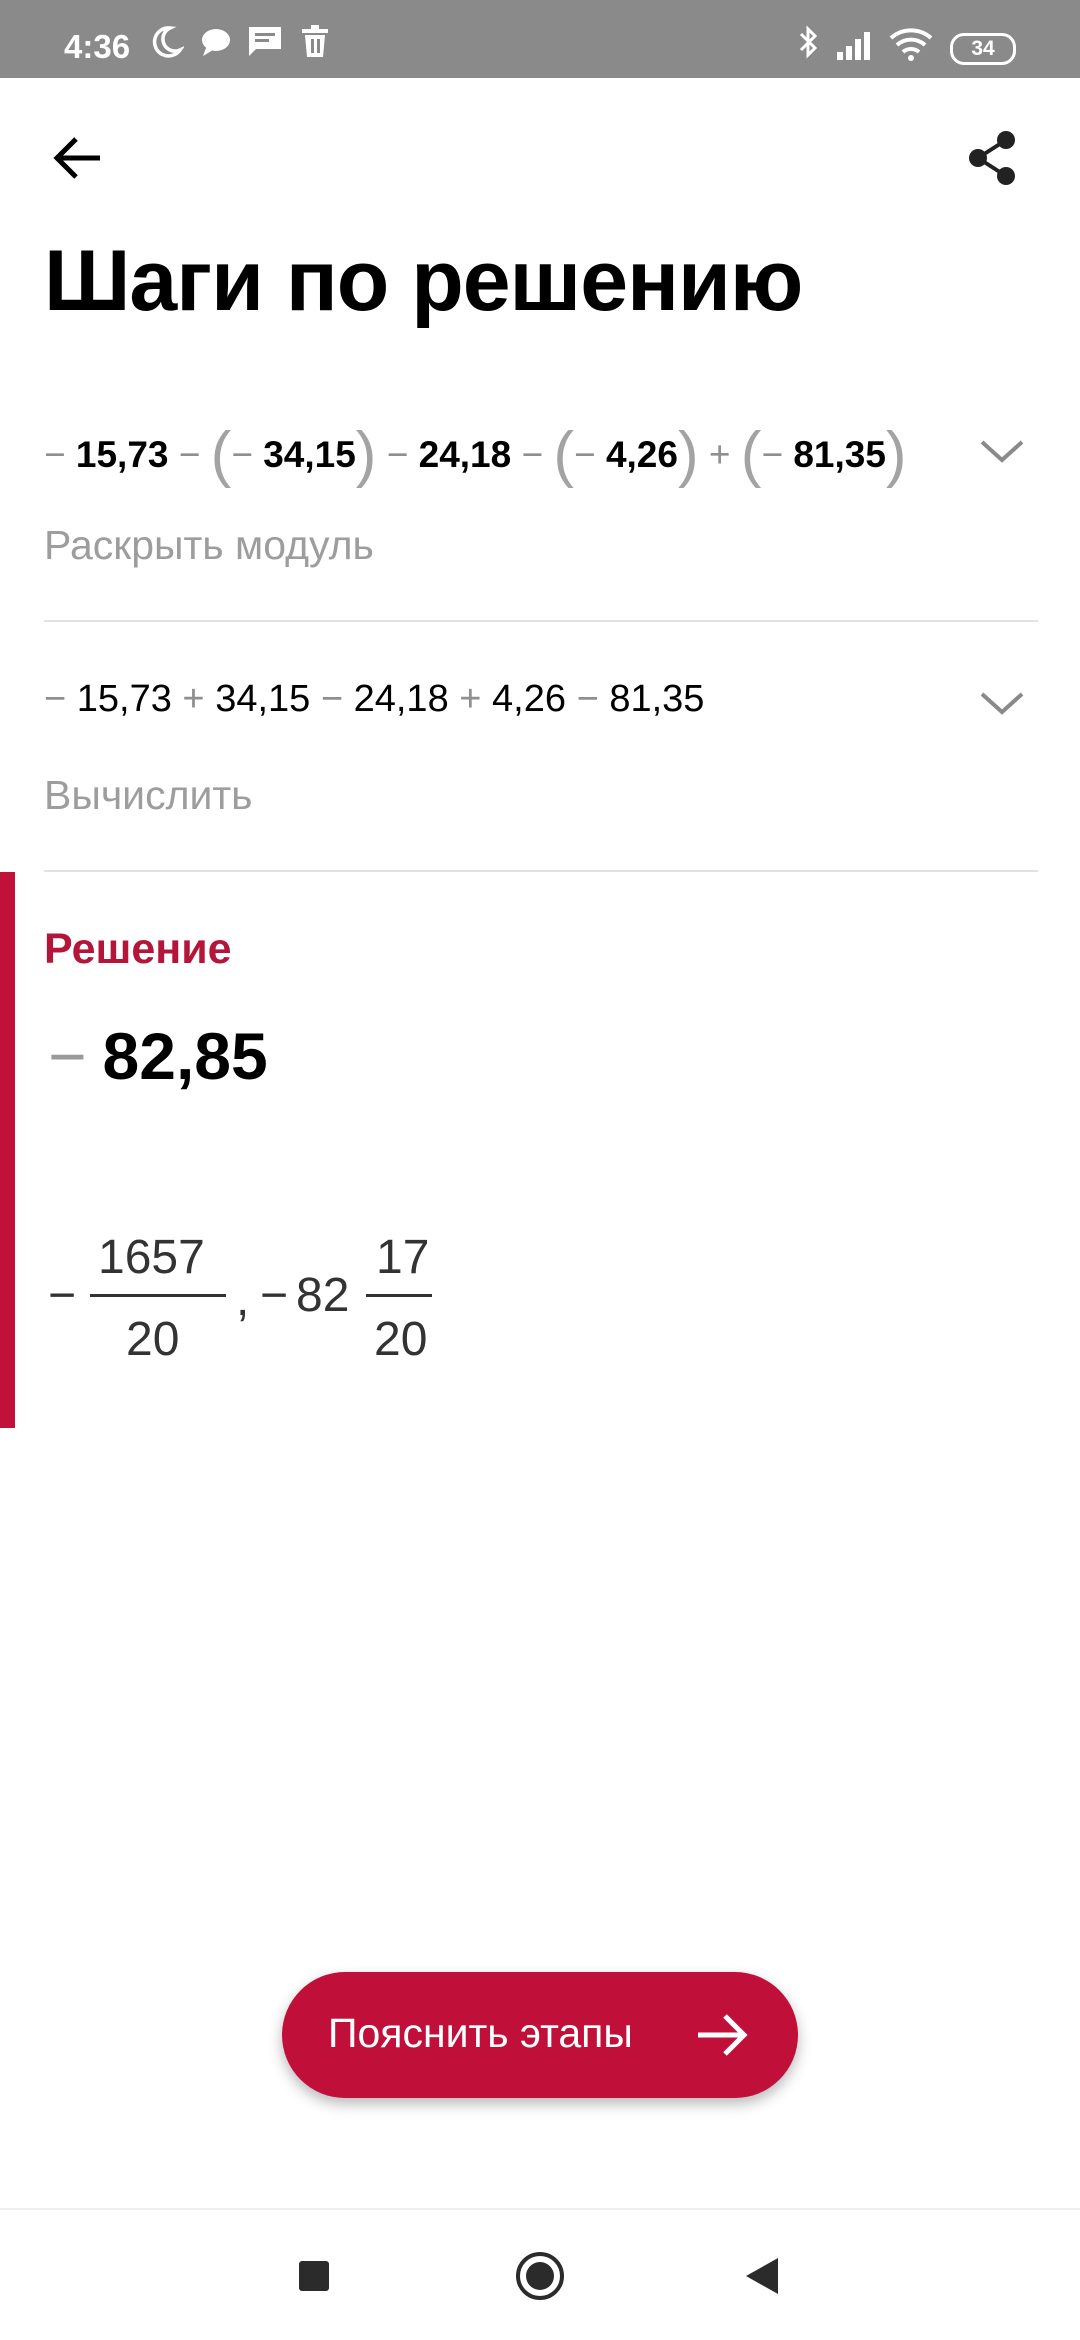 This screenshot has width=1080, height=2340. Describe the element at coordinates (403, 1257) in the screenshot. I see `fraction-numerator: 17` at that location.